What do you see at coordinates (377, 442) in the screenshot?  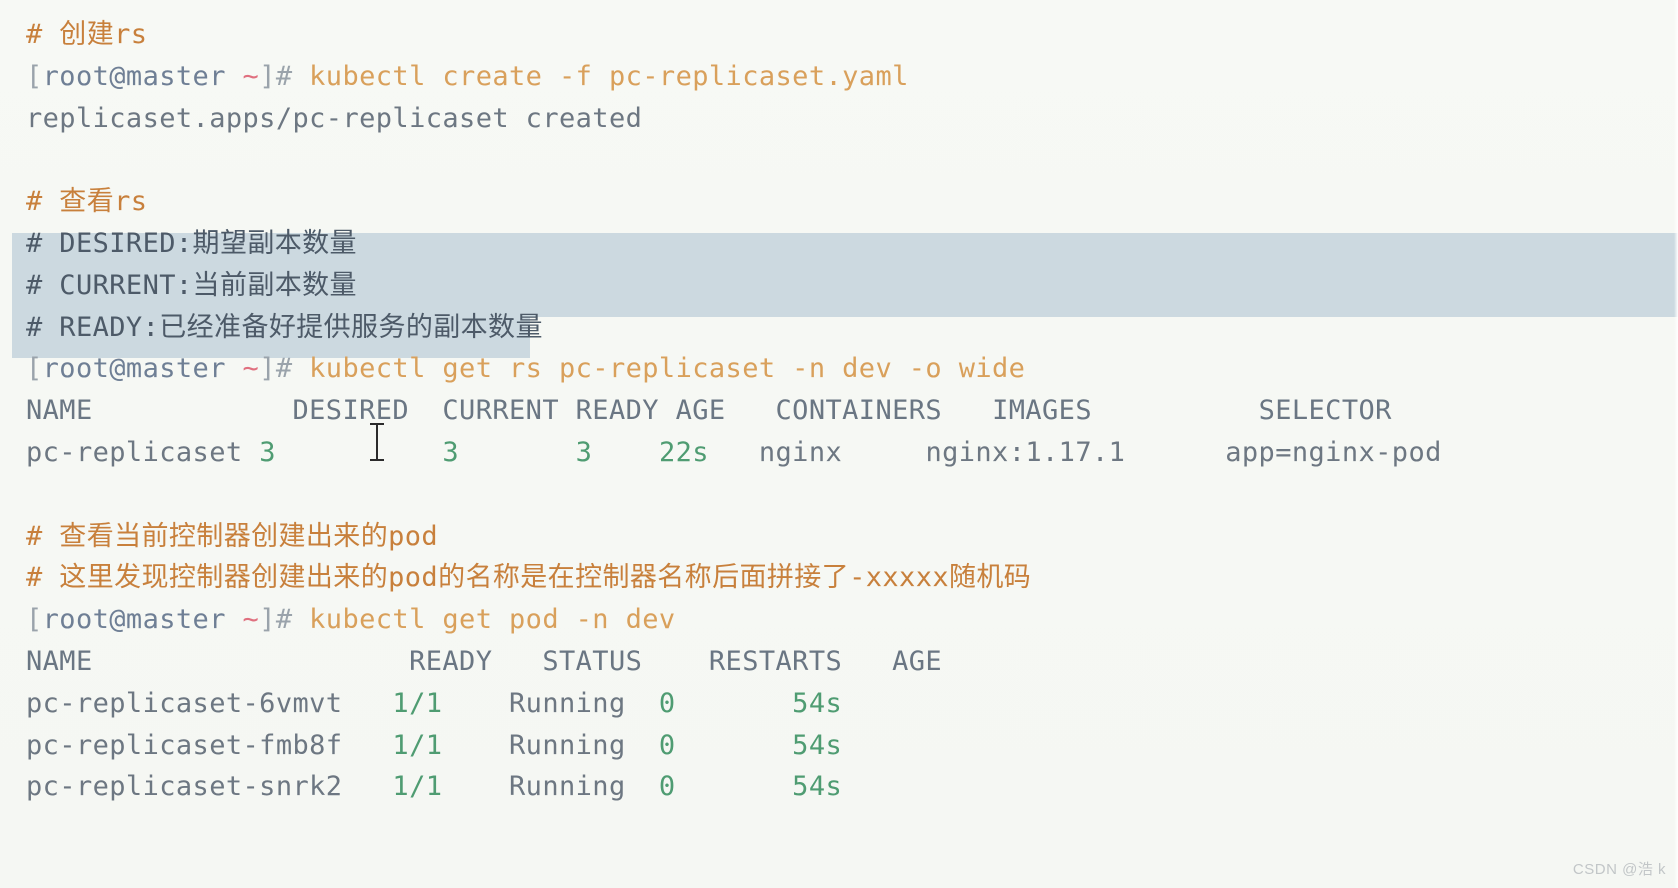 I see `text-cursor-icon` at bounding box center [377, 442].